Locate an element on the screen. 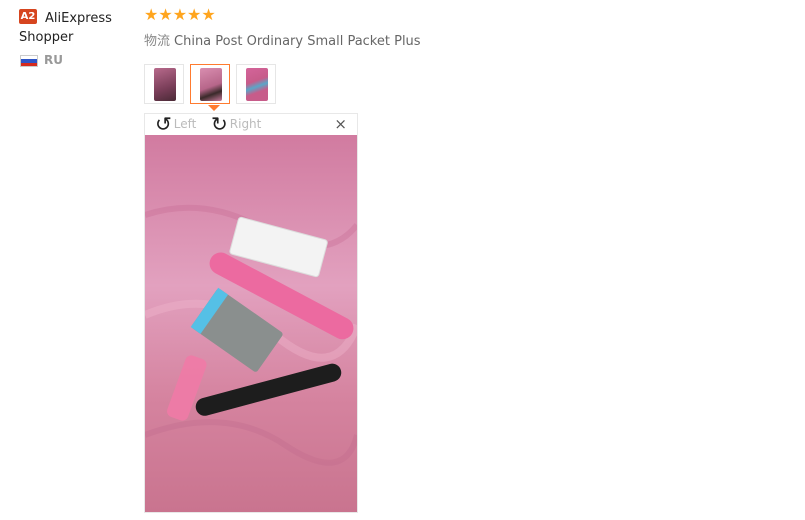  thumbnail-strip is located at coordinates (210, 84).